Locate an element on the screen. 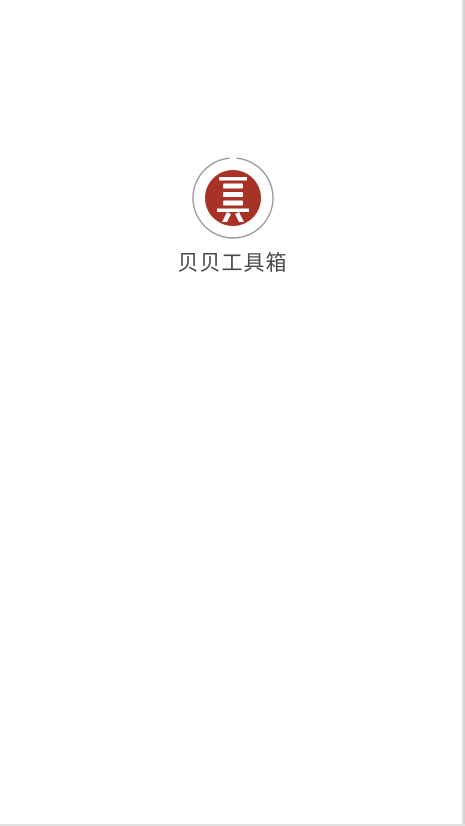 Image resolution: width=465 pixels, height=826 pixels. app-logo is located at coordinates (233, 198).